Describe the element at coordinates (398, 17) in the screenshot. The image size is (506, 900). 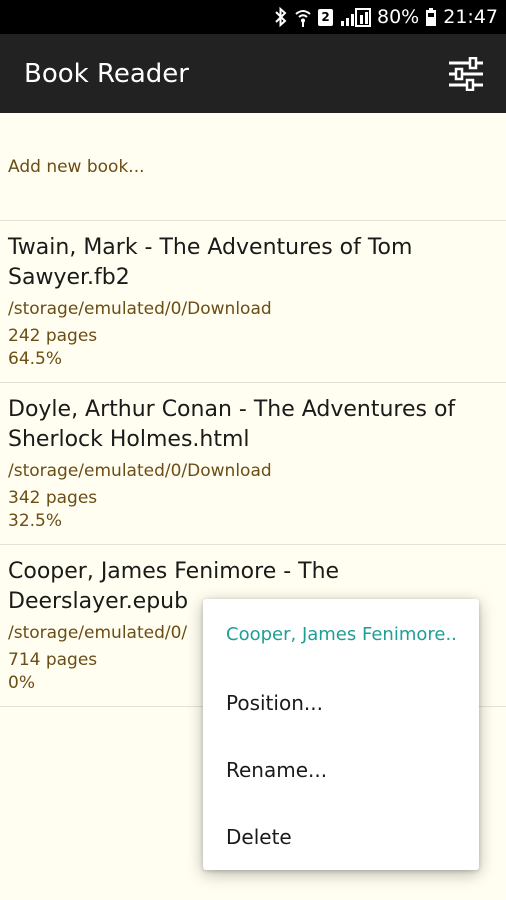
I see `battery-percent: 80%` at that location.